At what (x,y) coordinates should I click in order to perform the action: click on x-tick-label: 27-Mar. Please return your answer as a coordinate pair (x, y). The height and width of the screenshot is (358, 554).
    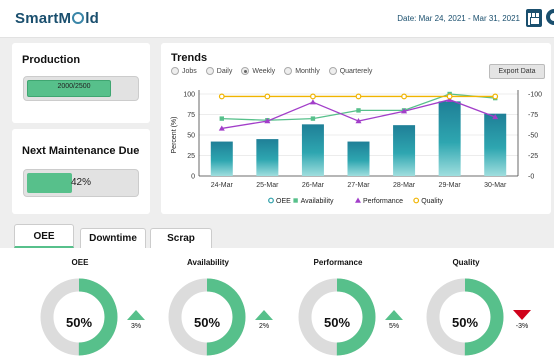
    Looking at the image, I should click on (358, 185).